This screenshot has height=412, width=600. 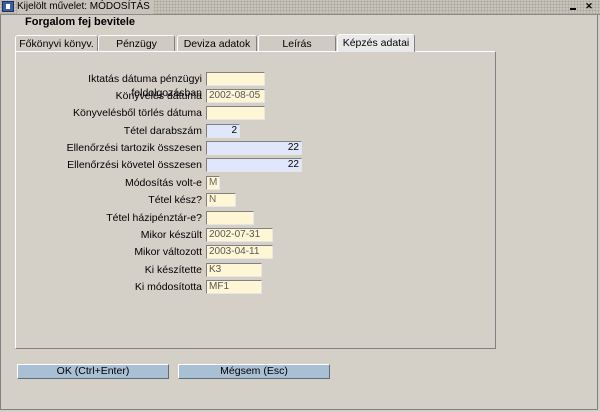 What do you see at coordinates (137, 113) in the screenshot?
I see `label-konyvelesbol-torles-datuma: Könyvelésből törlés dátuma` at bounding box center [137, 113].